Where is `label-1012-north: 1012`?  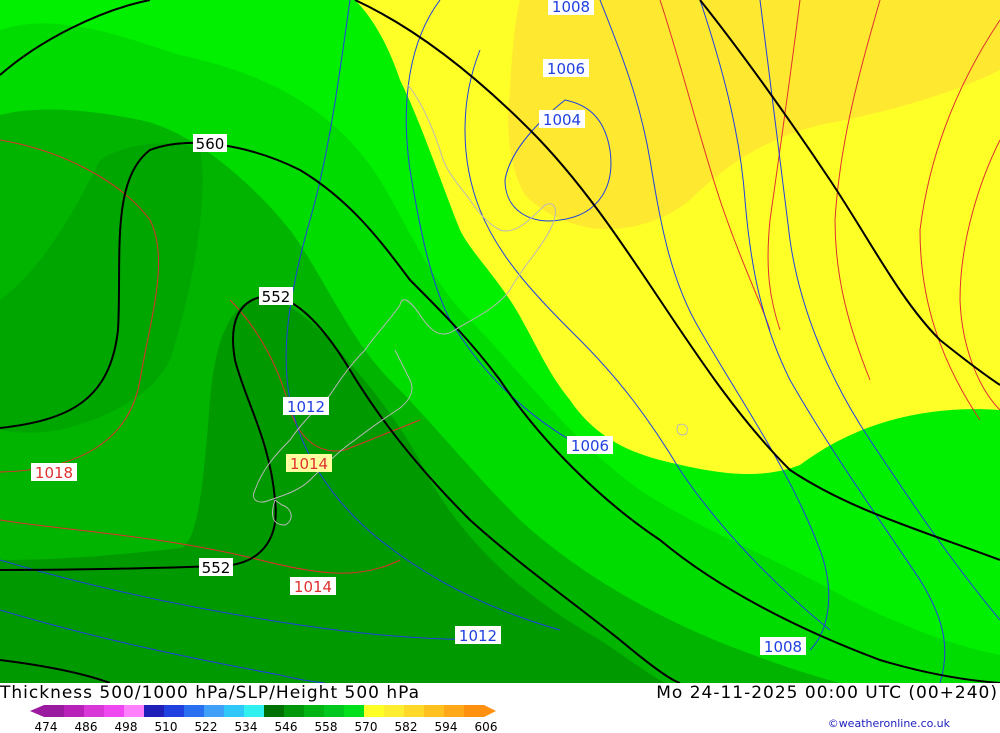
label-1012-north: 1012 is located at coordinates (306, 406).